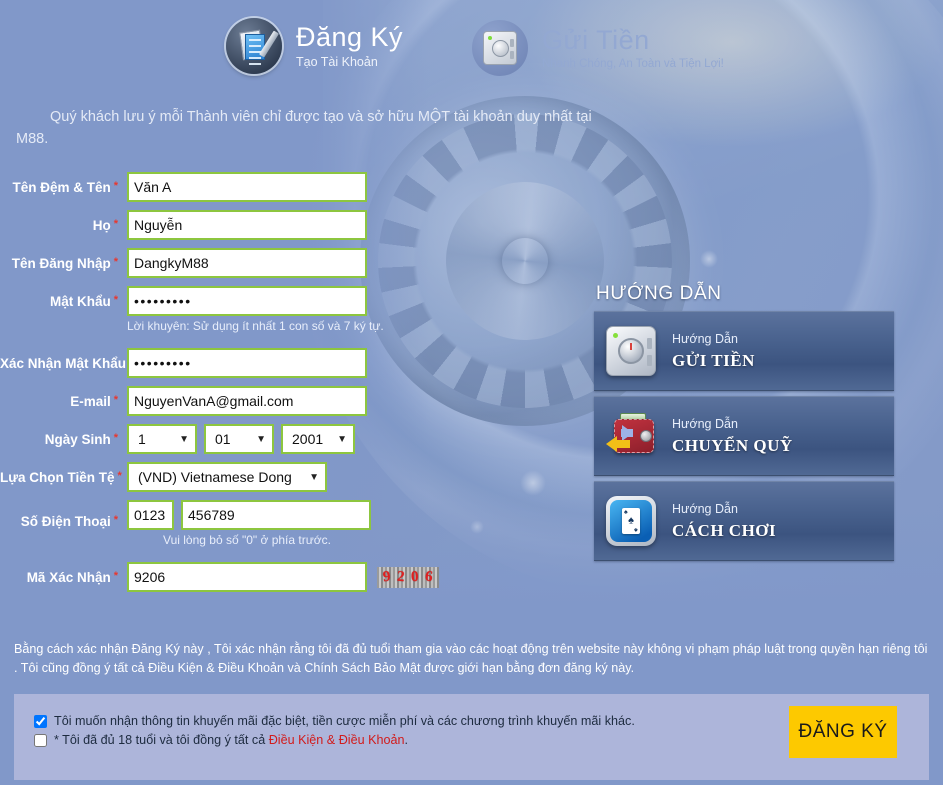  What do you see at coordinates (247, 301) in the screenshot?
I see `password-input` at bounding box center [247, 301].